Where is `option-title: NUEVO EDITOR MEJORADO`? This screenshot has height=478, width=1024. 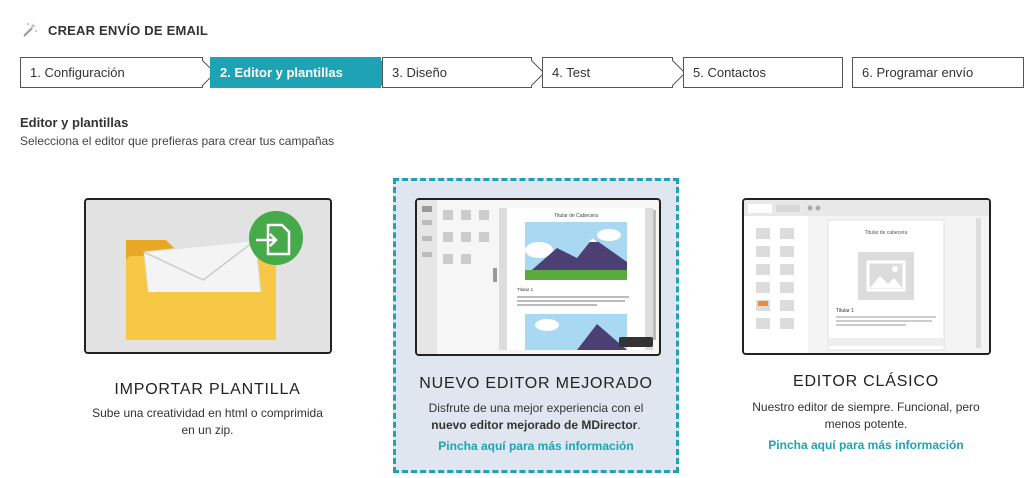
option-title: NUEVO EDITOR MEJORADO is located at coordinates (536, 383).